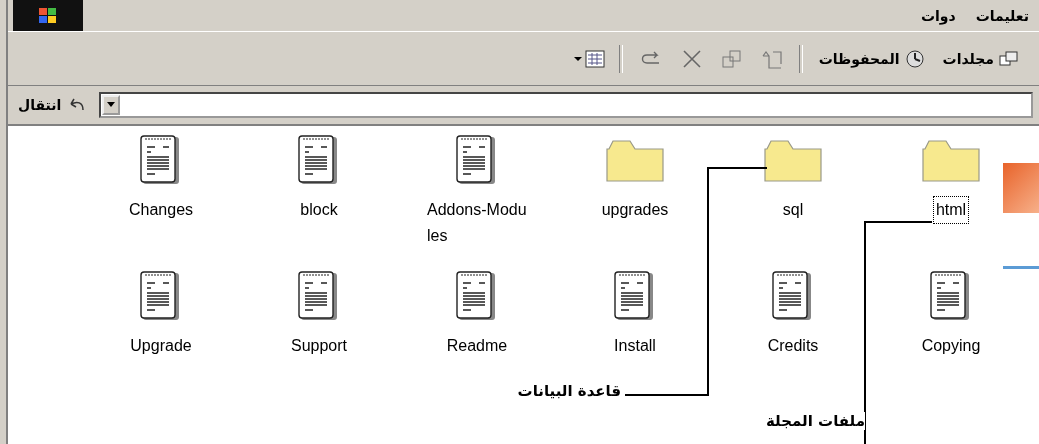 This screenshot has width=1039, height=444. What do you see at coordinates (980, 58) in the screenshot?
I see `folders-button: مجلدات` at bounding box center [980, 58].